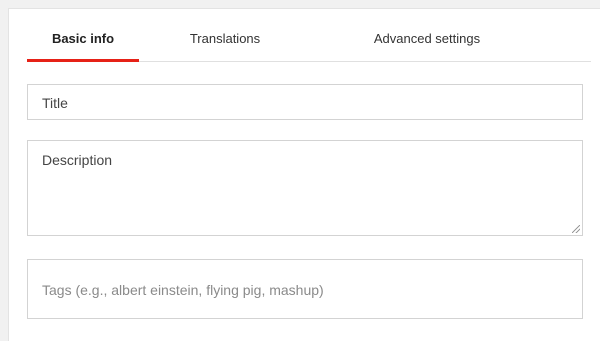 The width and height of the screenshot is (600, 341). I want to click on active-tab-indicator, so click(83, 60).